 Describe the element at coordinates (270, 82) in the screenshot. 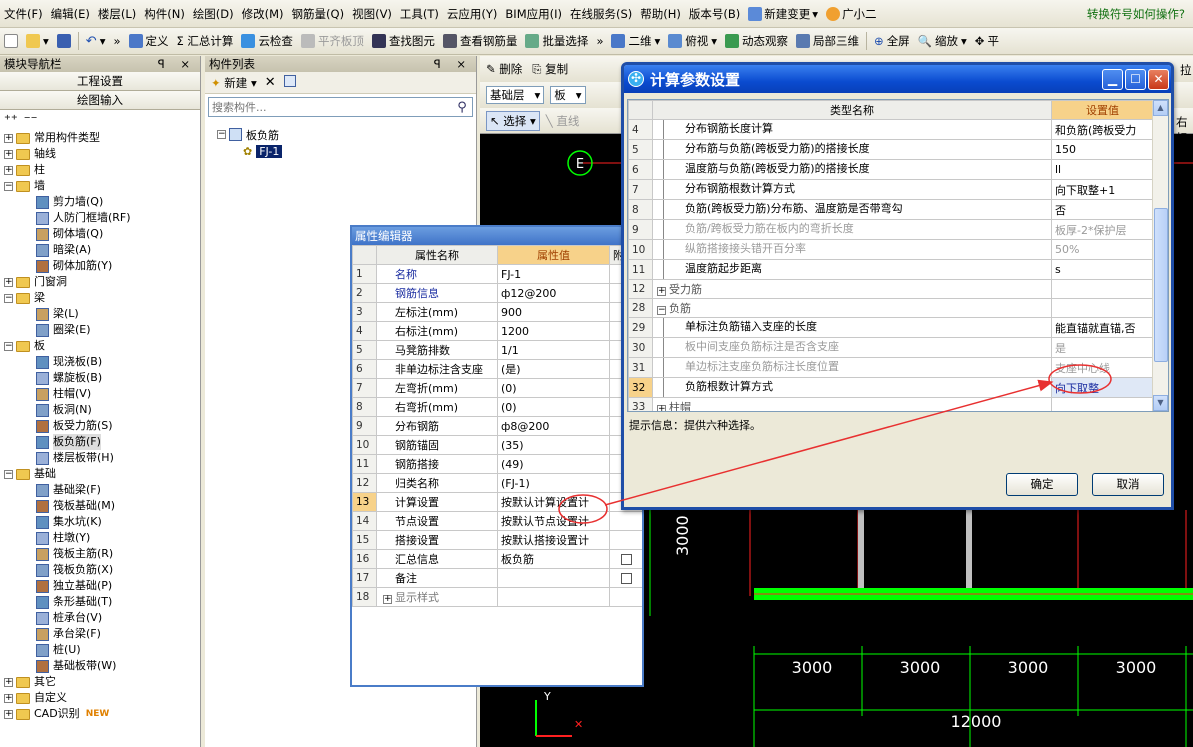

I see `delete-component-button: ✕` at that location.